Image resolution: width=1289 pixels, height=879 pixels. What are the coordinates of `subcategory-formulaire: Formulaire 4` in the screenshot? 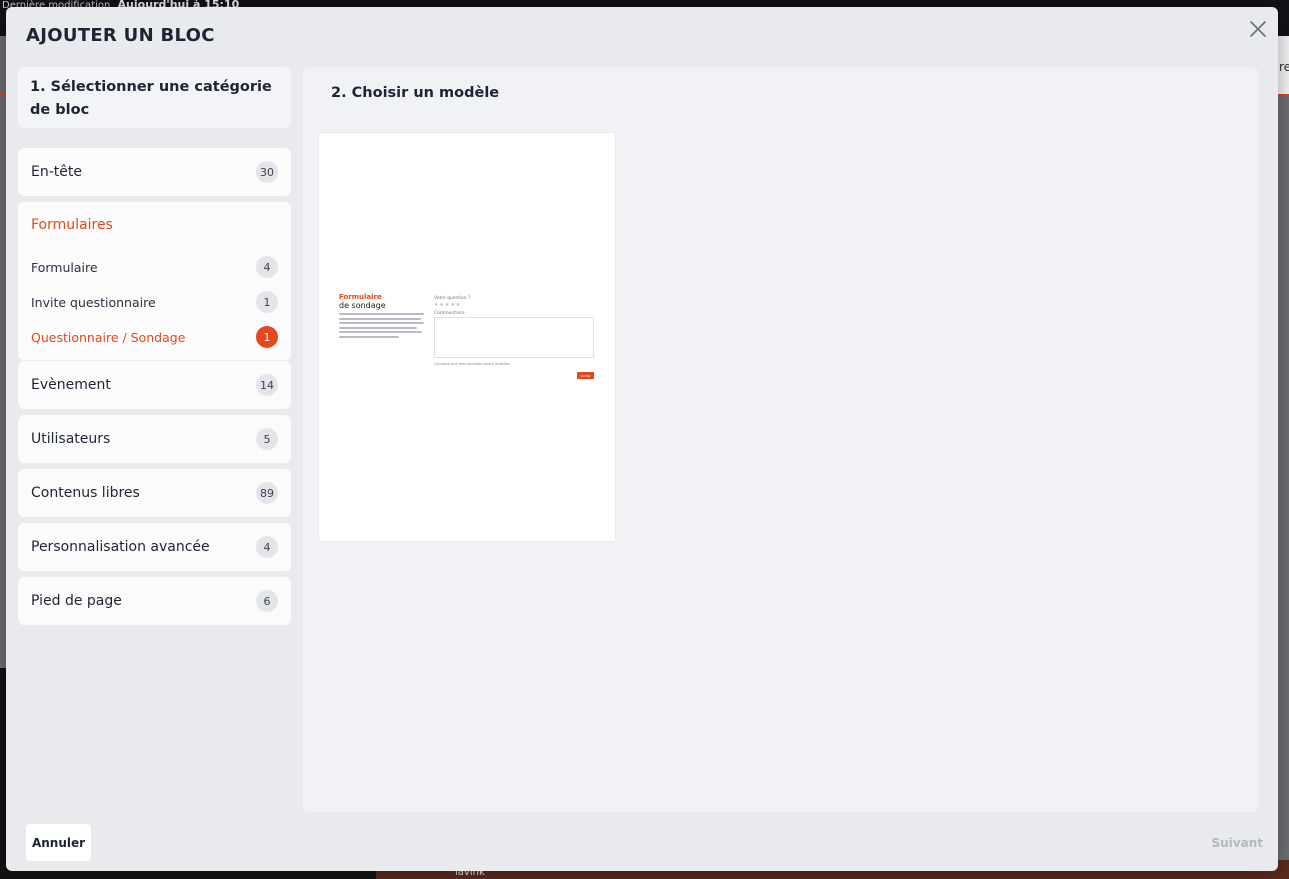 It's located at (154, 267).